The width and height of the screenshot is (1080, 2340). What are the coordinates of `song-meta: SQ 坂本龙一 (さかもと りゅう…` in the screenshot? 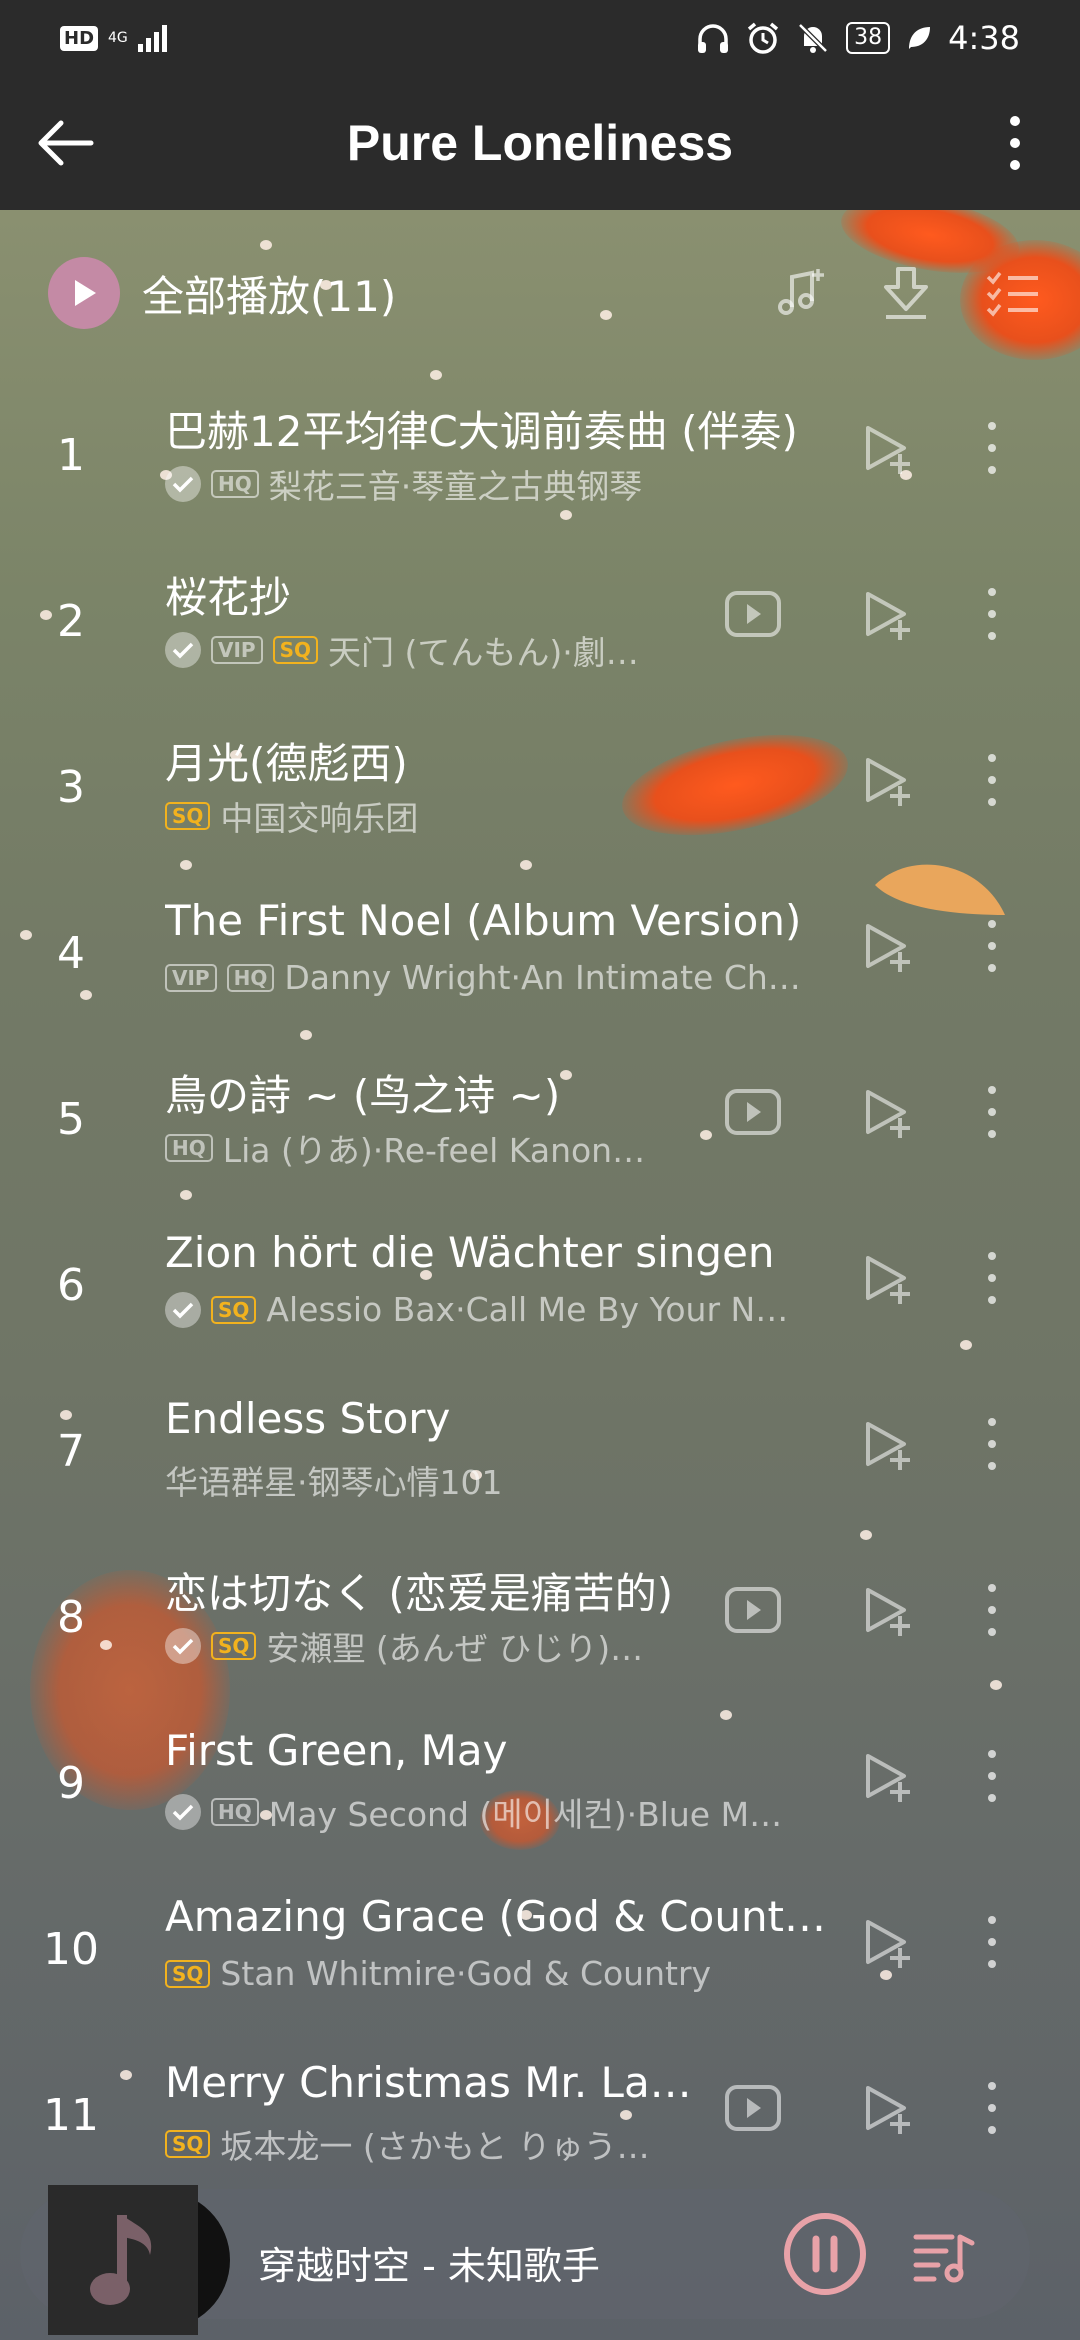 It's located at (407, 2144).